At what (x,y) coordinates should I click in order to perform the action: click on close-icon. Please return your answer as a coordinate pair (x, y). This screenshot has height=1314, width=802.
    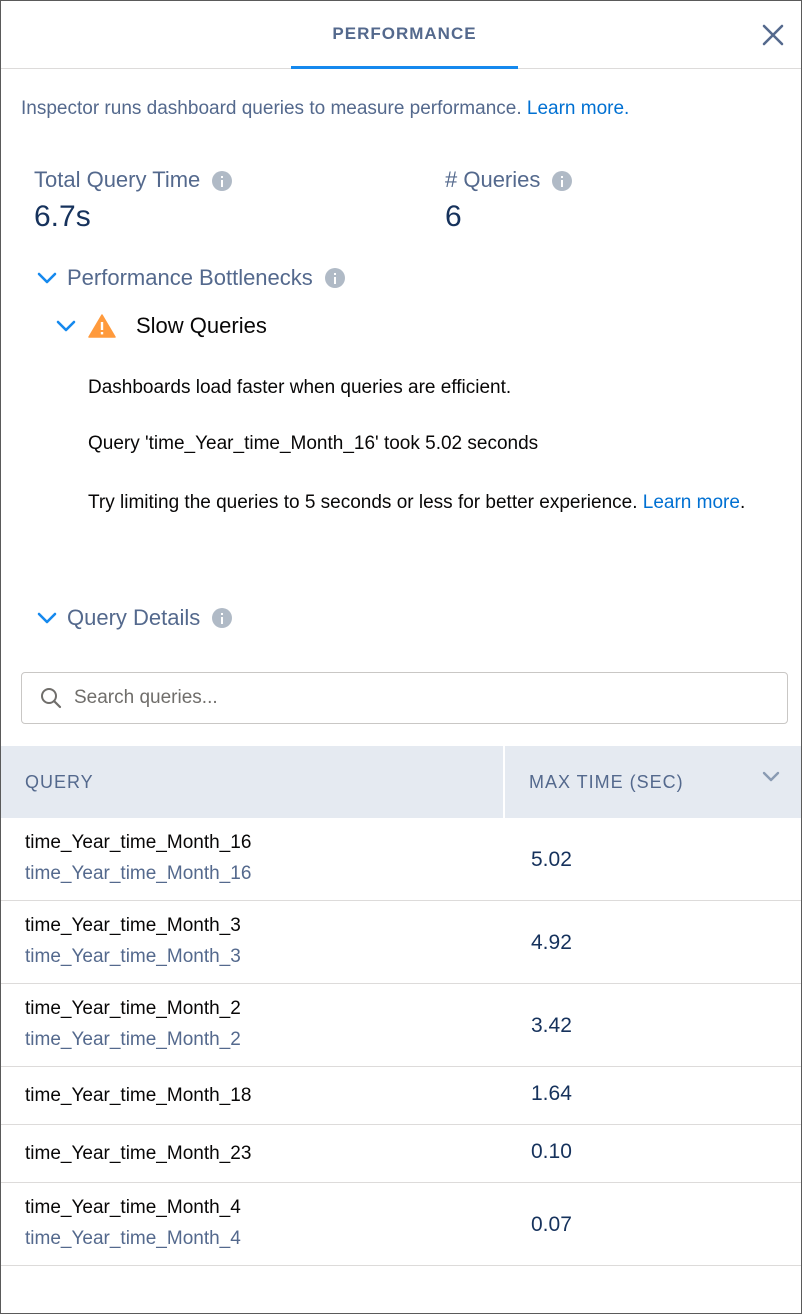
    Looking at the image, I should click on (773, 35).